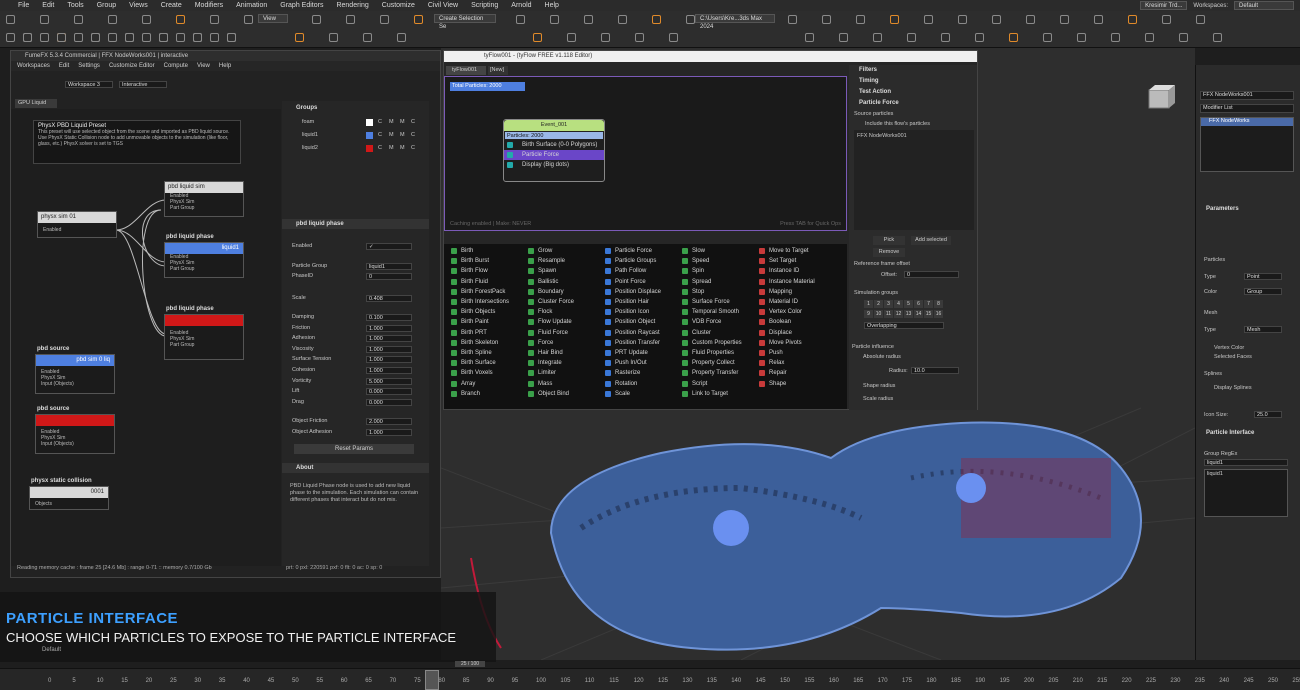  What do you see at coordinates (413, 148) in the screenshot?
I see `group-cmd-button: C` at bounding box center [413, 148].